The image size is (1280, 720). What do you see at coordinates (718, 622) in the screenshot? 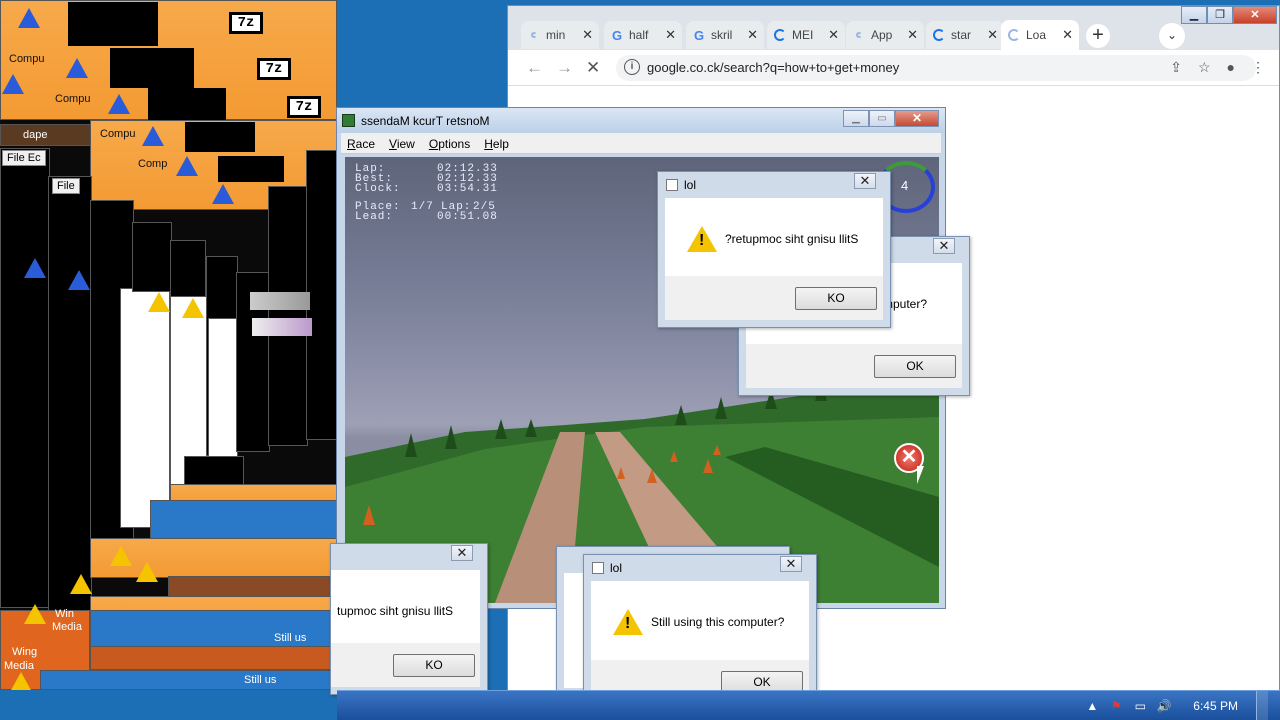
I see `dialog-message: Still using this computer?` at bounding box center [718, 622].